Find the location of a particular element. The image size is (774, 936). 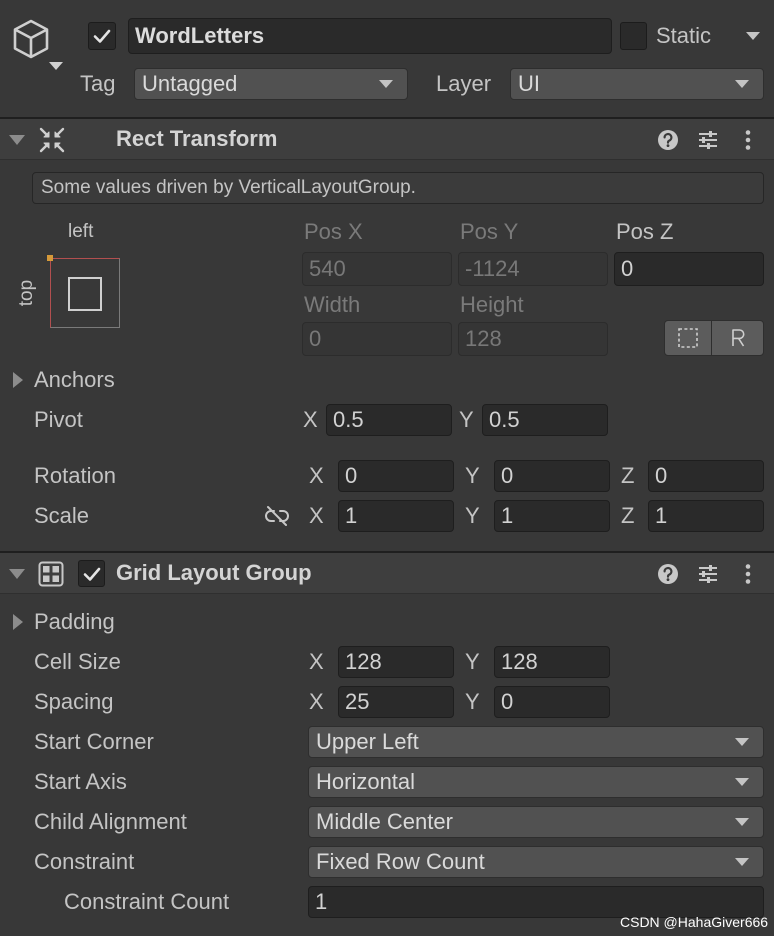

pos-z-label: Pos Z is located at coordinates (645, 231).